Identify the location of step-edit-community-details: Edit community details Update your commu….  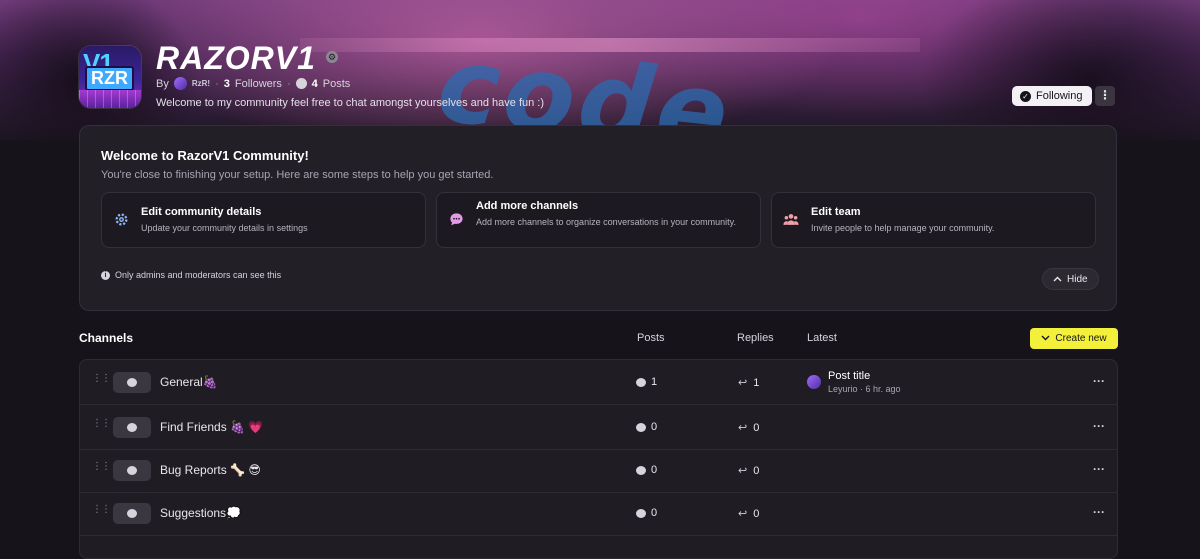
(263, 220).